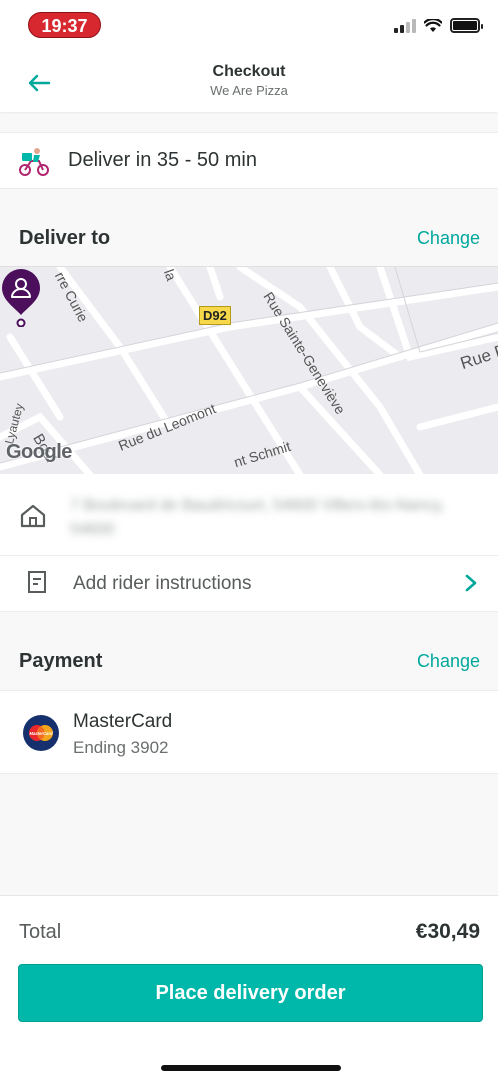 The width and height of the screenshot is (498, 1080). Describe the element at coordinates (123, 721) in the screenshot. I see `card-name: MasterCard` at that location.